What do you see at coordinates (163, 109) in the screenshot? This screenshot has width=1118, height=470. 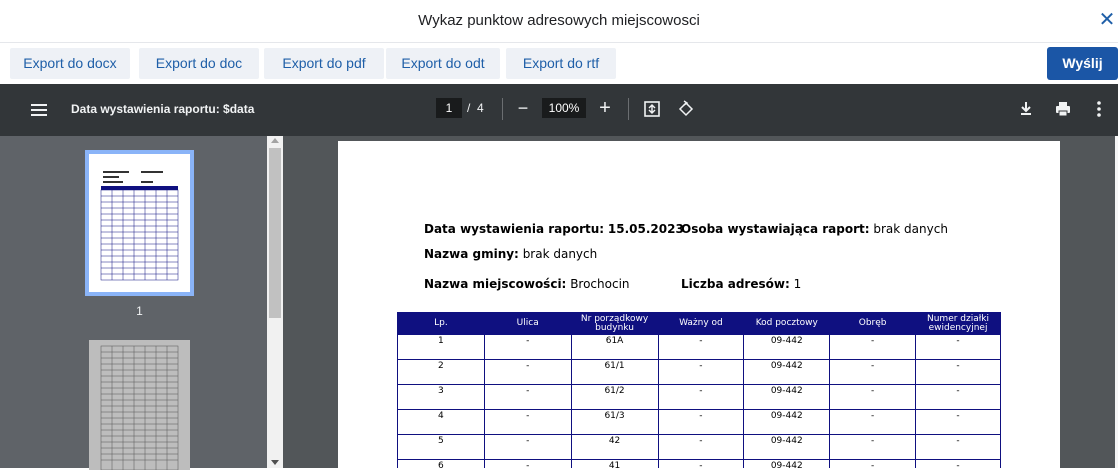 I see `viewer-title: Data wystawienia raportu: $data` at bounding box center [163, 109].